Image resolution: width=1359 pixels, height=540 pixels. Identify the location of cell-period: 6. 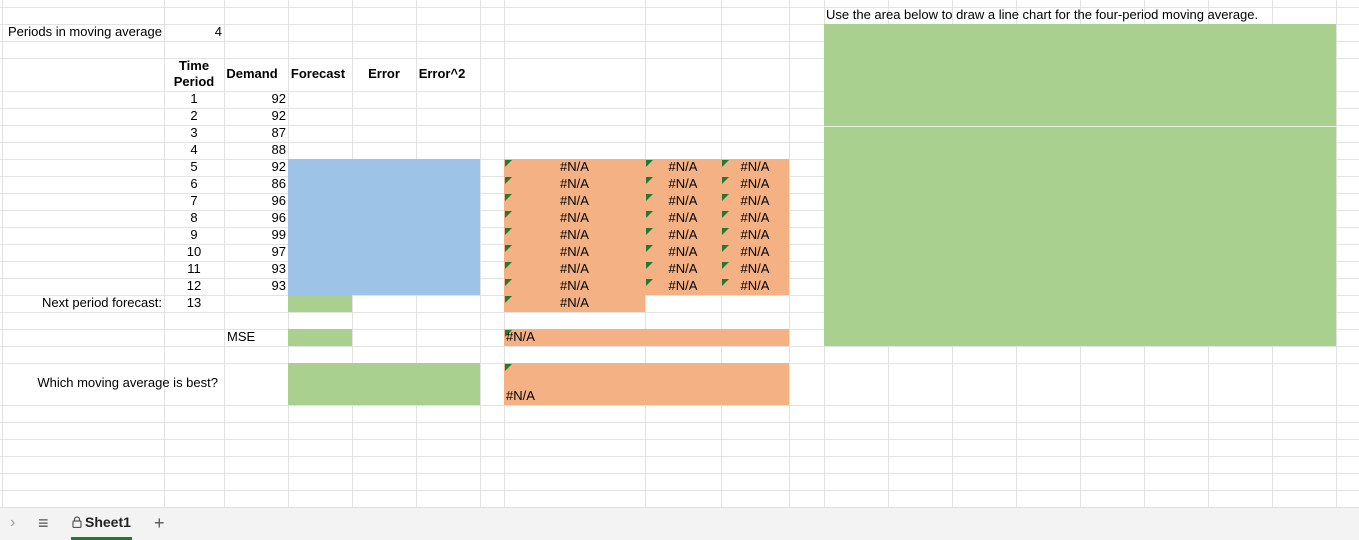
(194, 184).